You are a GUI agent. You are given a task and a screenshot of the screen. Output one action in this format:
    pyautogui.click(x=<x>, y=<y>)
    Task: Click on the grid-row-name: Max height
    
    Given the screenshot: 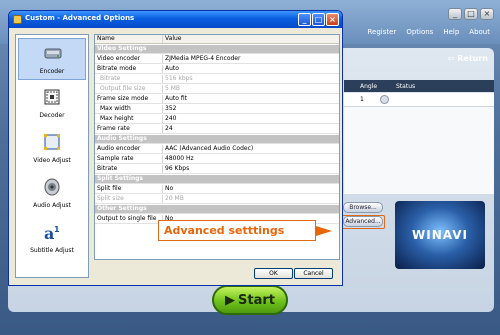 What is the action you would take?
    pyautogui.click(x=117, y=118)
    